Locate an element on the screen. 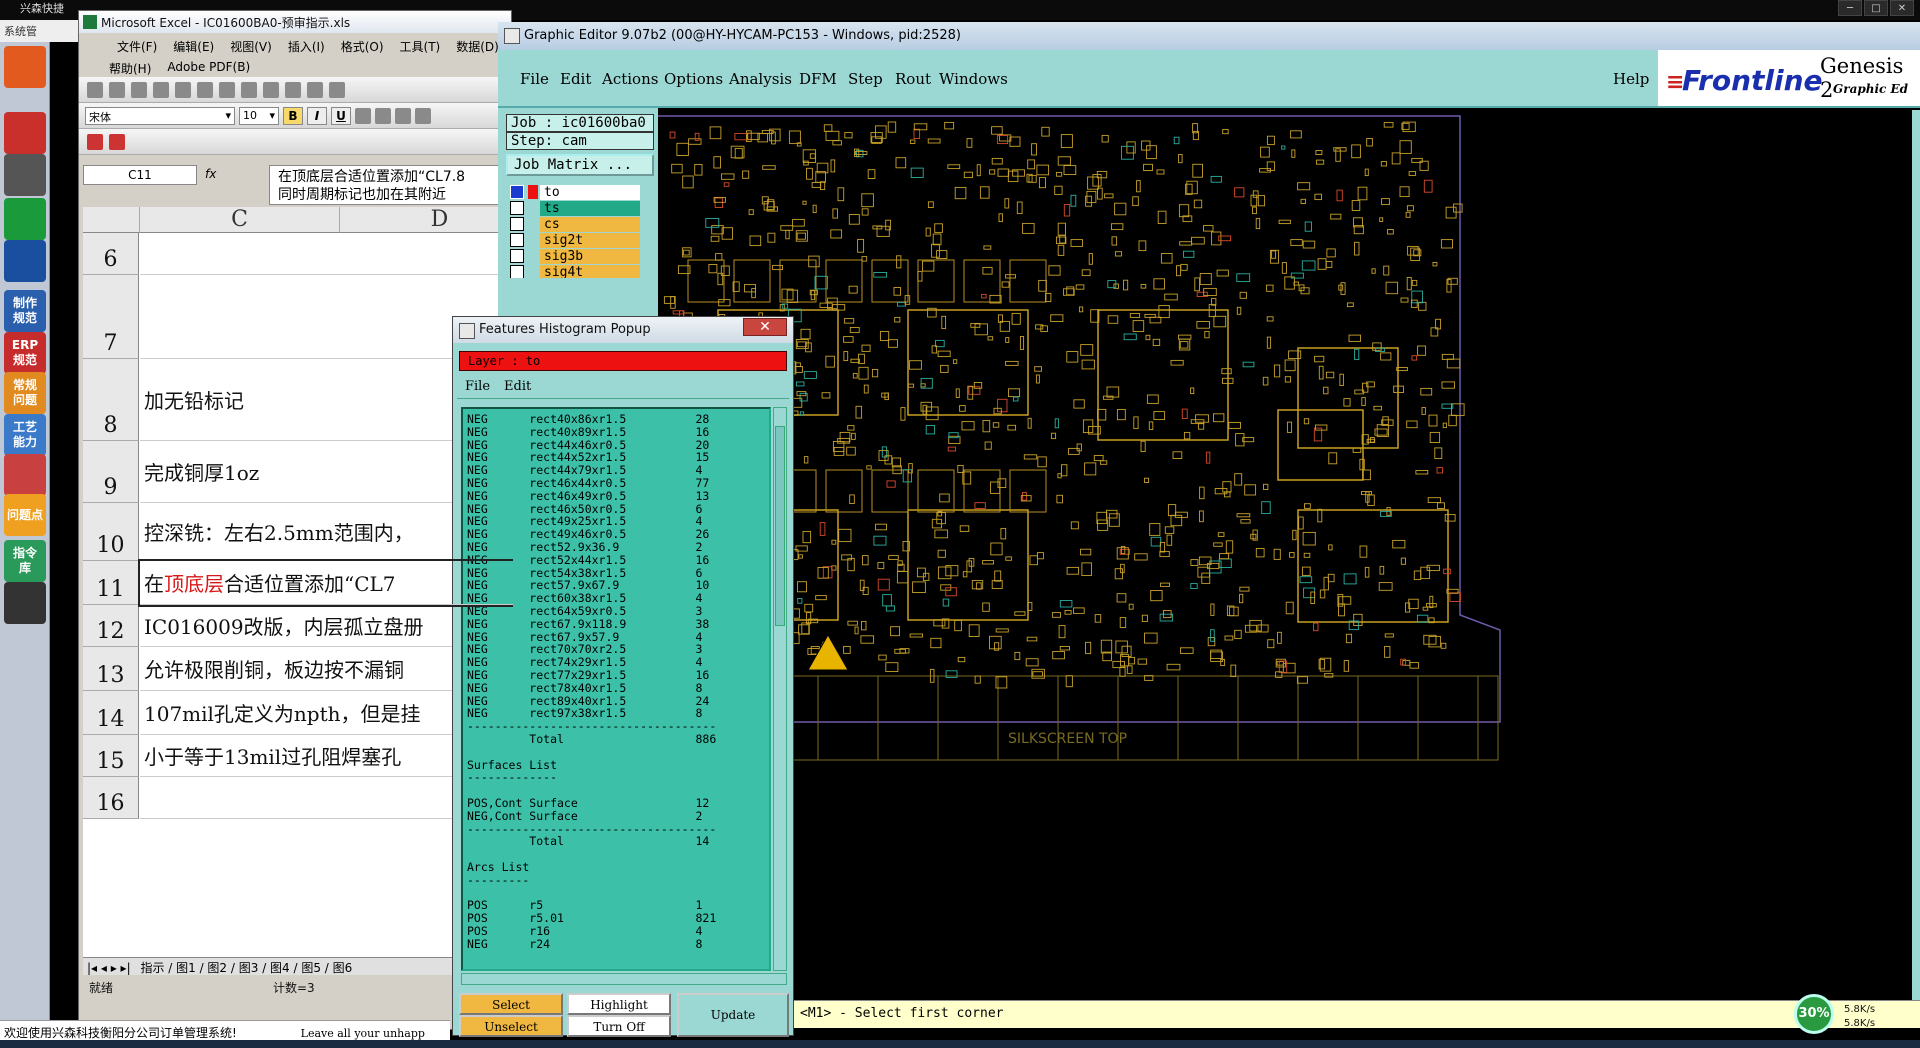 This screenshot has width=1920, height=1048. maximize-button: □ is located at coordinates (1876, 8).